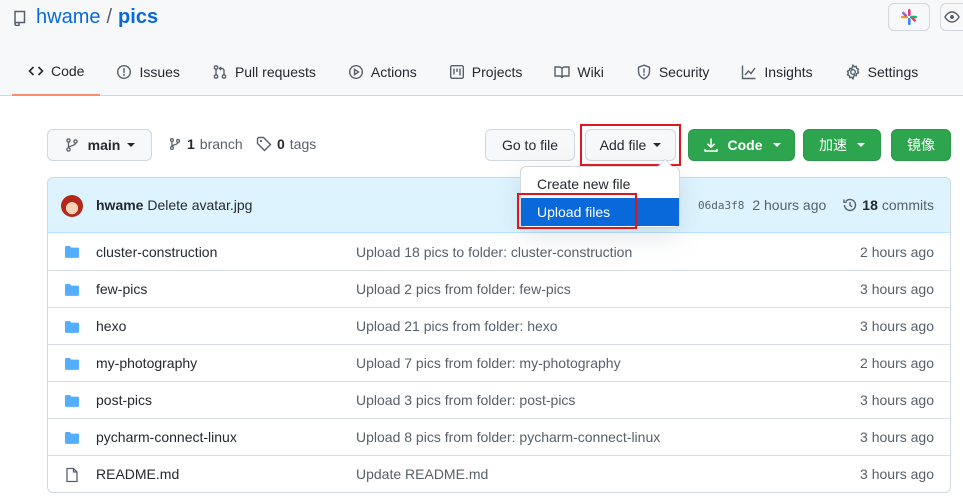 The width and height of the screenshot is (963, 500). Describe the element at coordinates (286, 144) in the screenshot. I see `tags-link: 0 tags` at that location.